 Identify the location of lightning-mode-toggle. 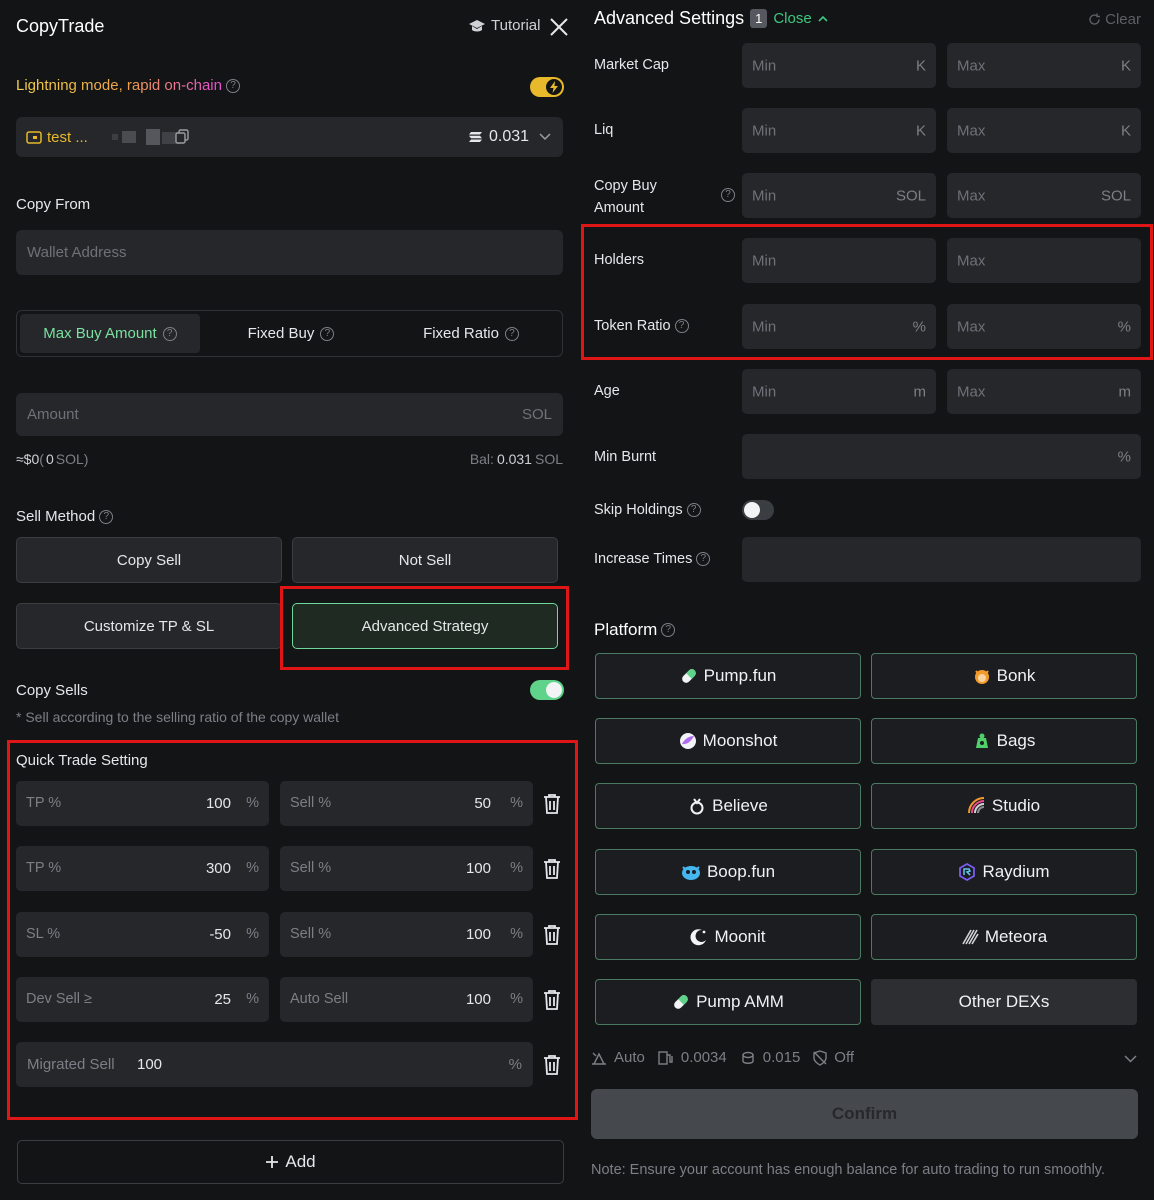
(547, 87).